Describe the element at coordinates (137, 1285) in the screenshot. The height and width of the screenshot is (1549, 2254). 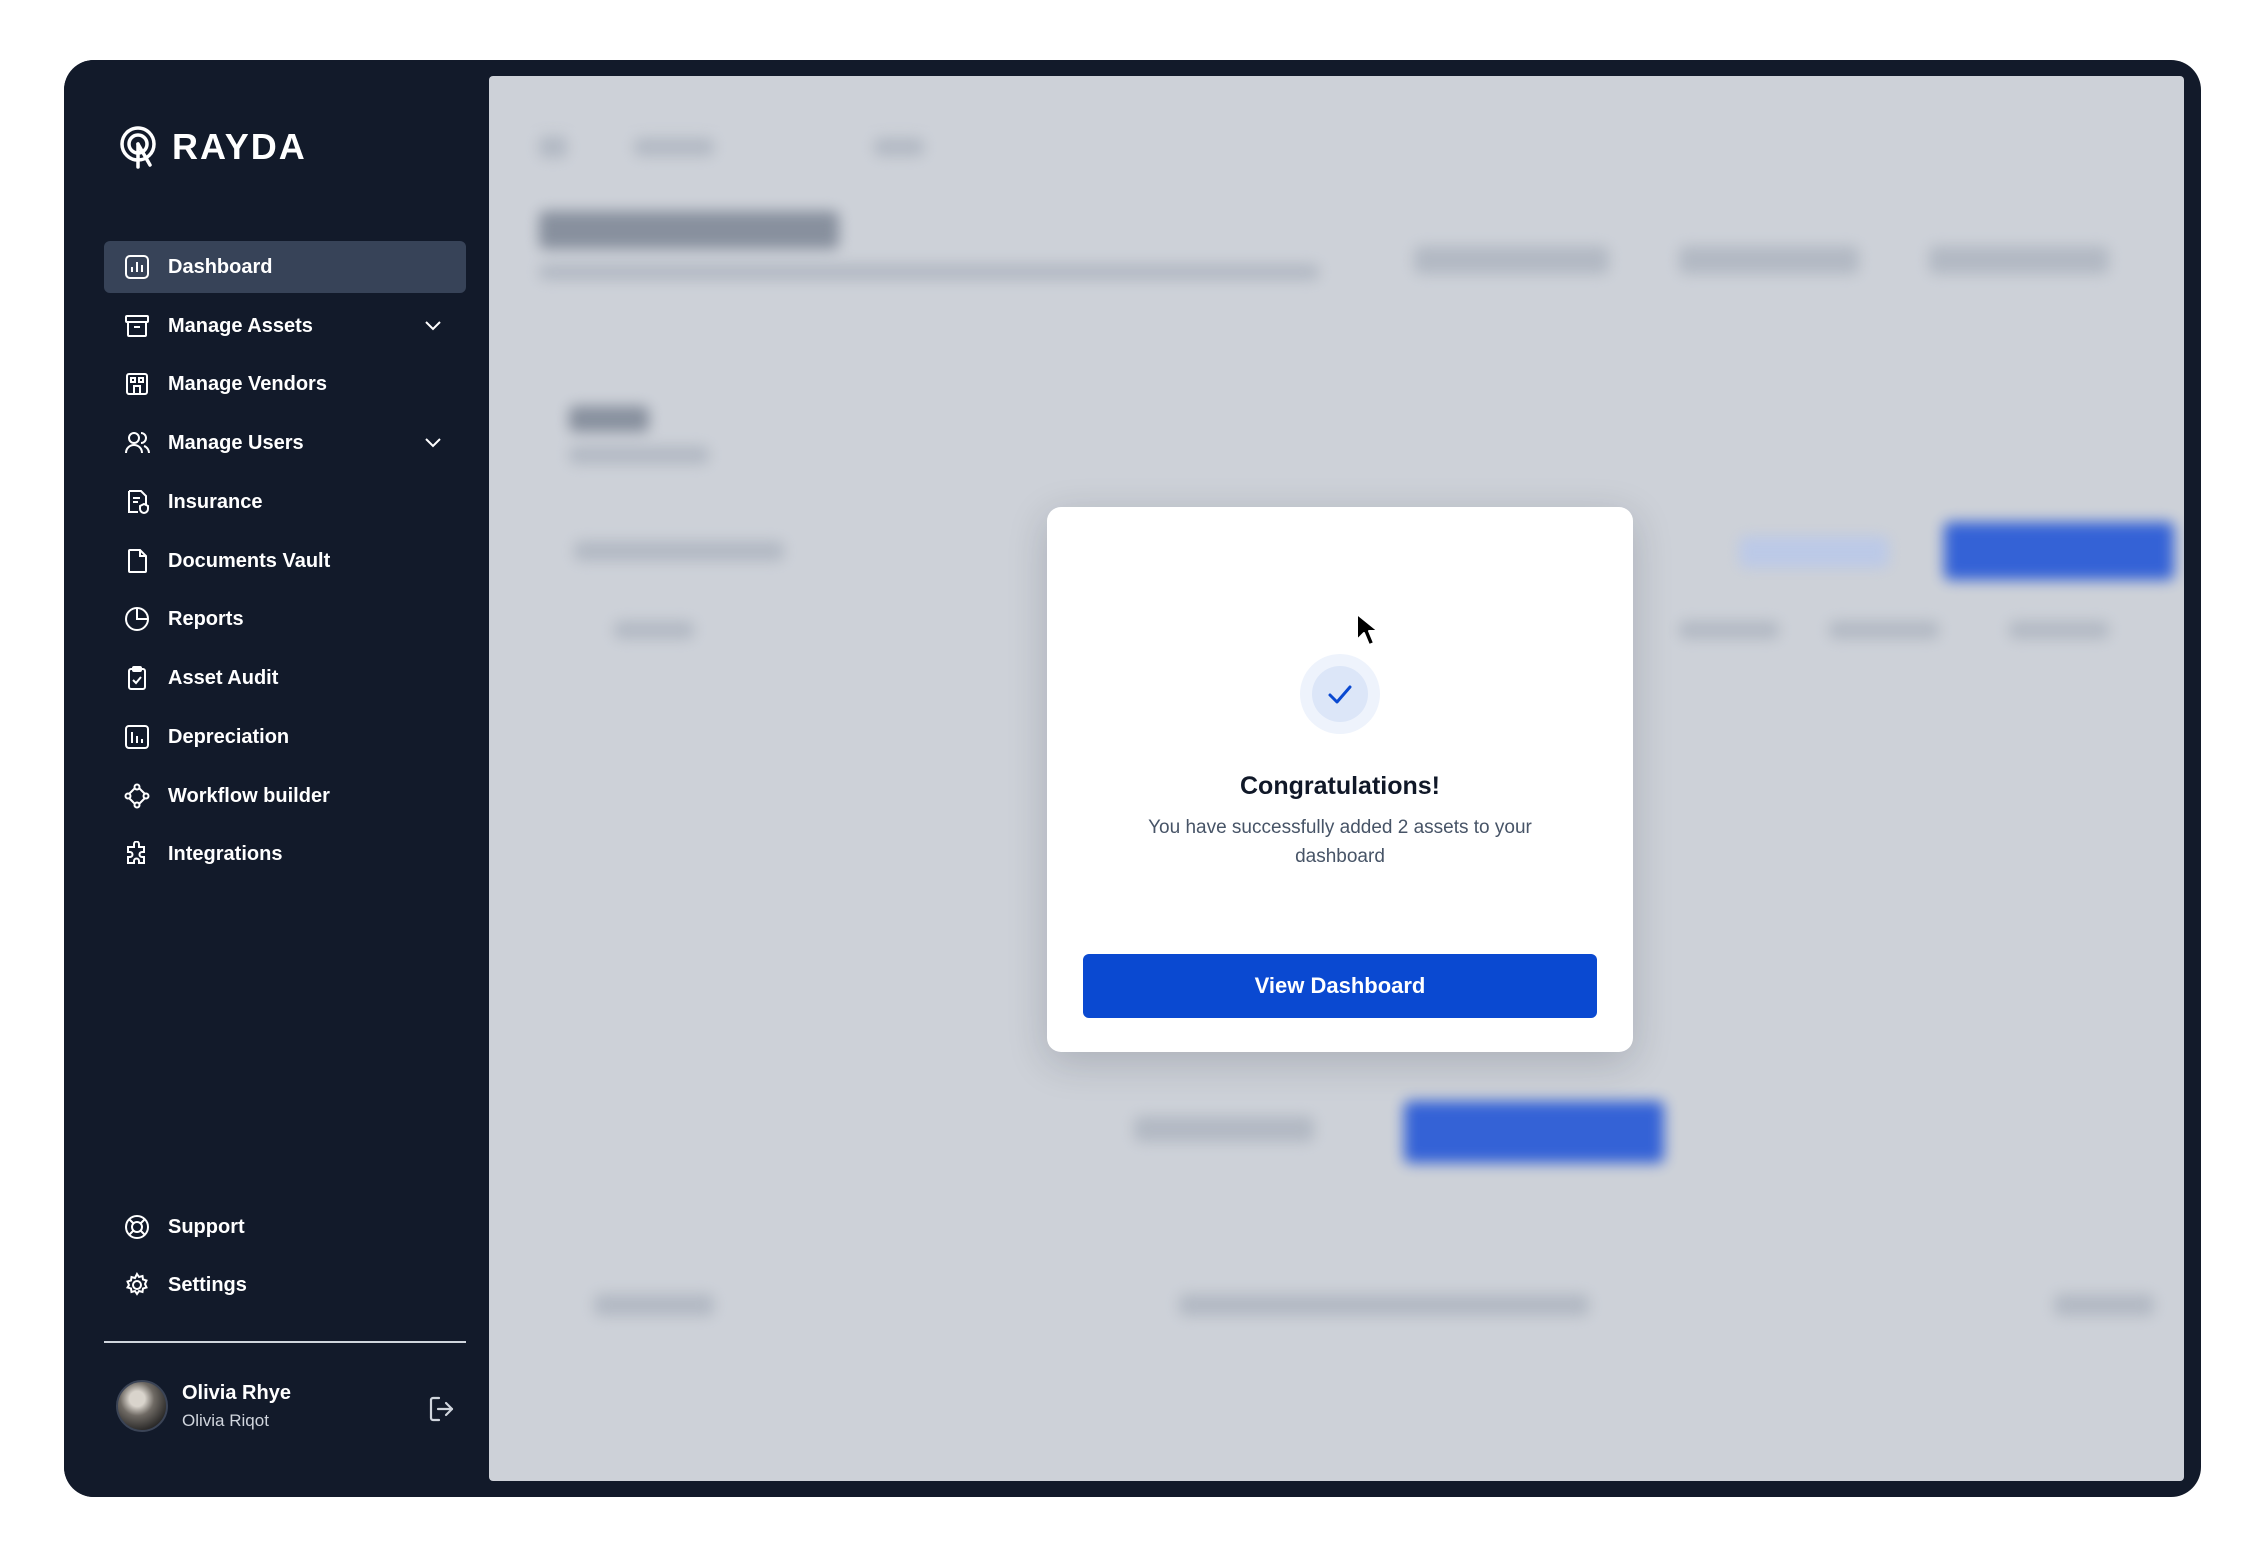
I see `gear-icon` at that location.